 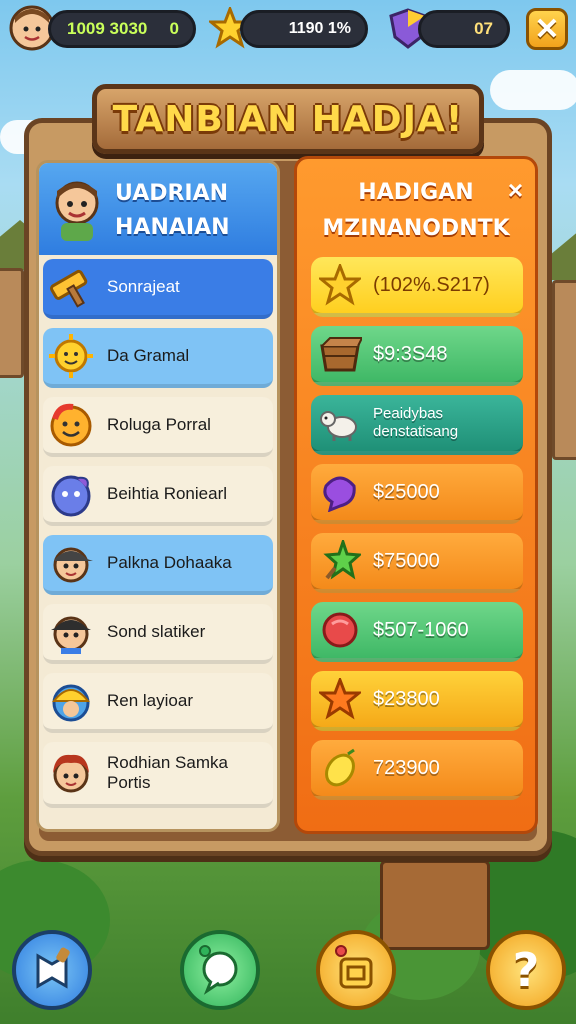 I want to click on list-item: Roluga Porral, so click(x=158, y=427).